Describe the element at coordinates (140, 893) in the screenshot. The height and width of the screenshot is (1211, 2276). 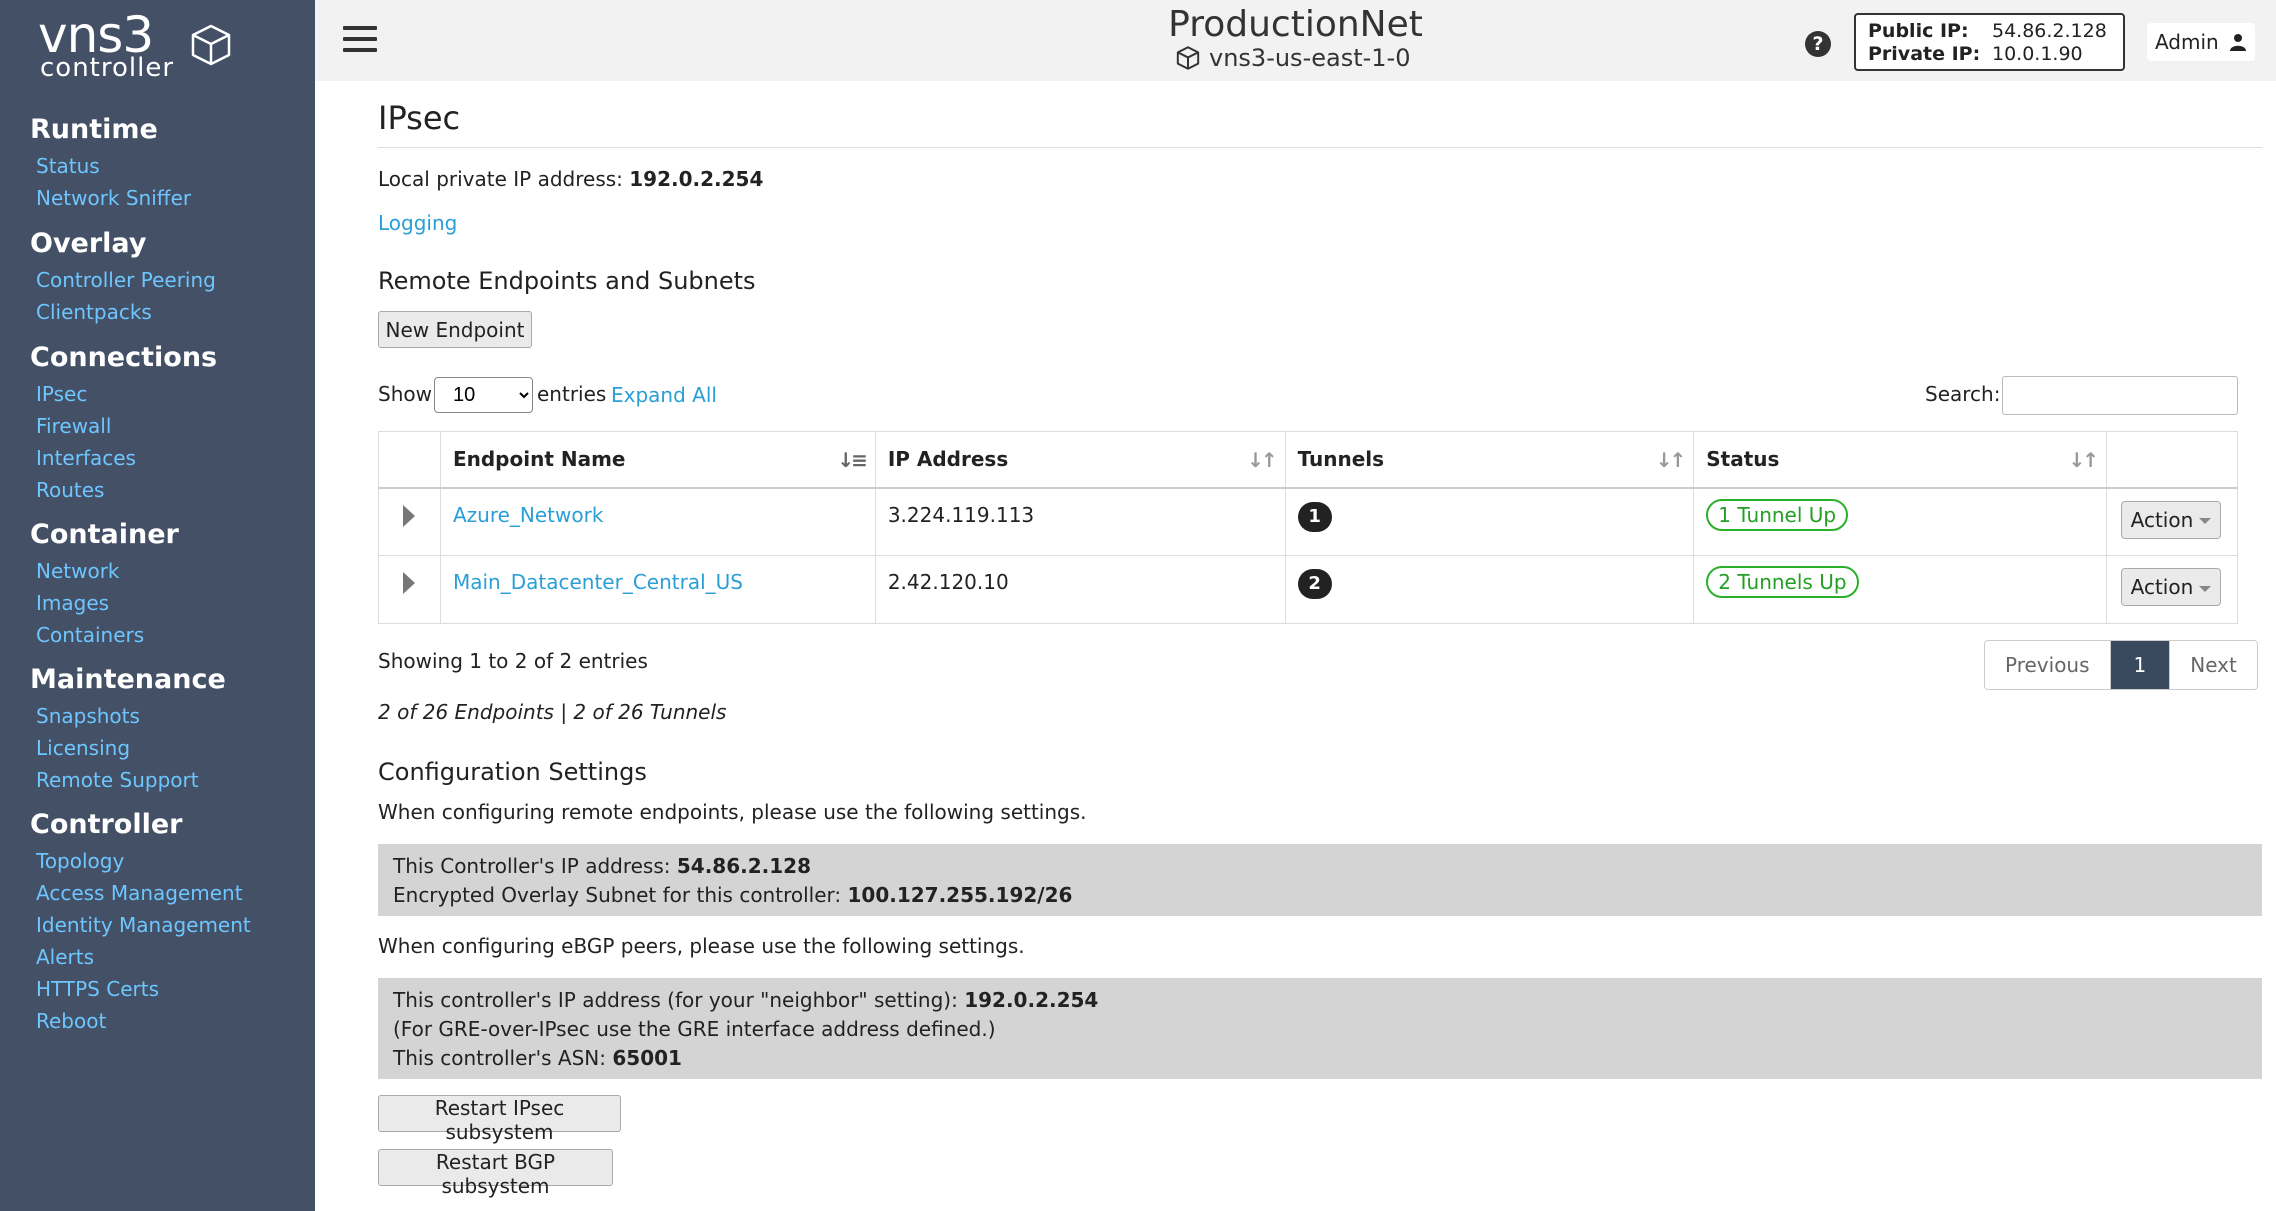
I see `sidebar-item-access-management: Access Management` at that location.